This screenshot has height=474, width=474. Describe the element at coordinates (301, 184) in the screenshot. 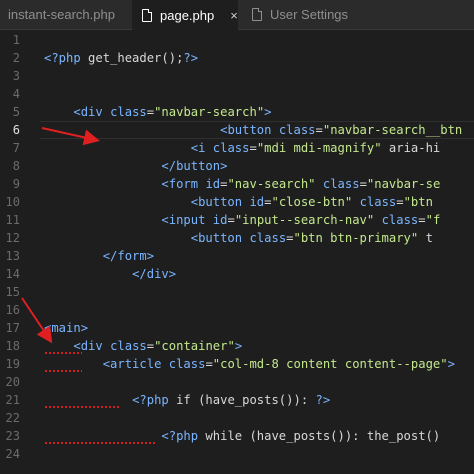

I see `code-text: <form id="nav-search" class="navbar-se` at that location.